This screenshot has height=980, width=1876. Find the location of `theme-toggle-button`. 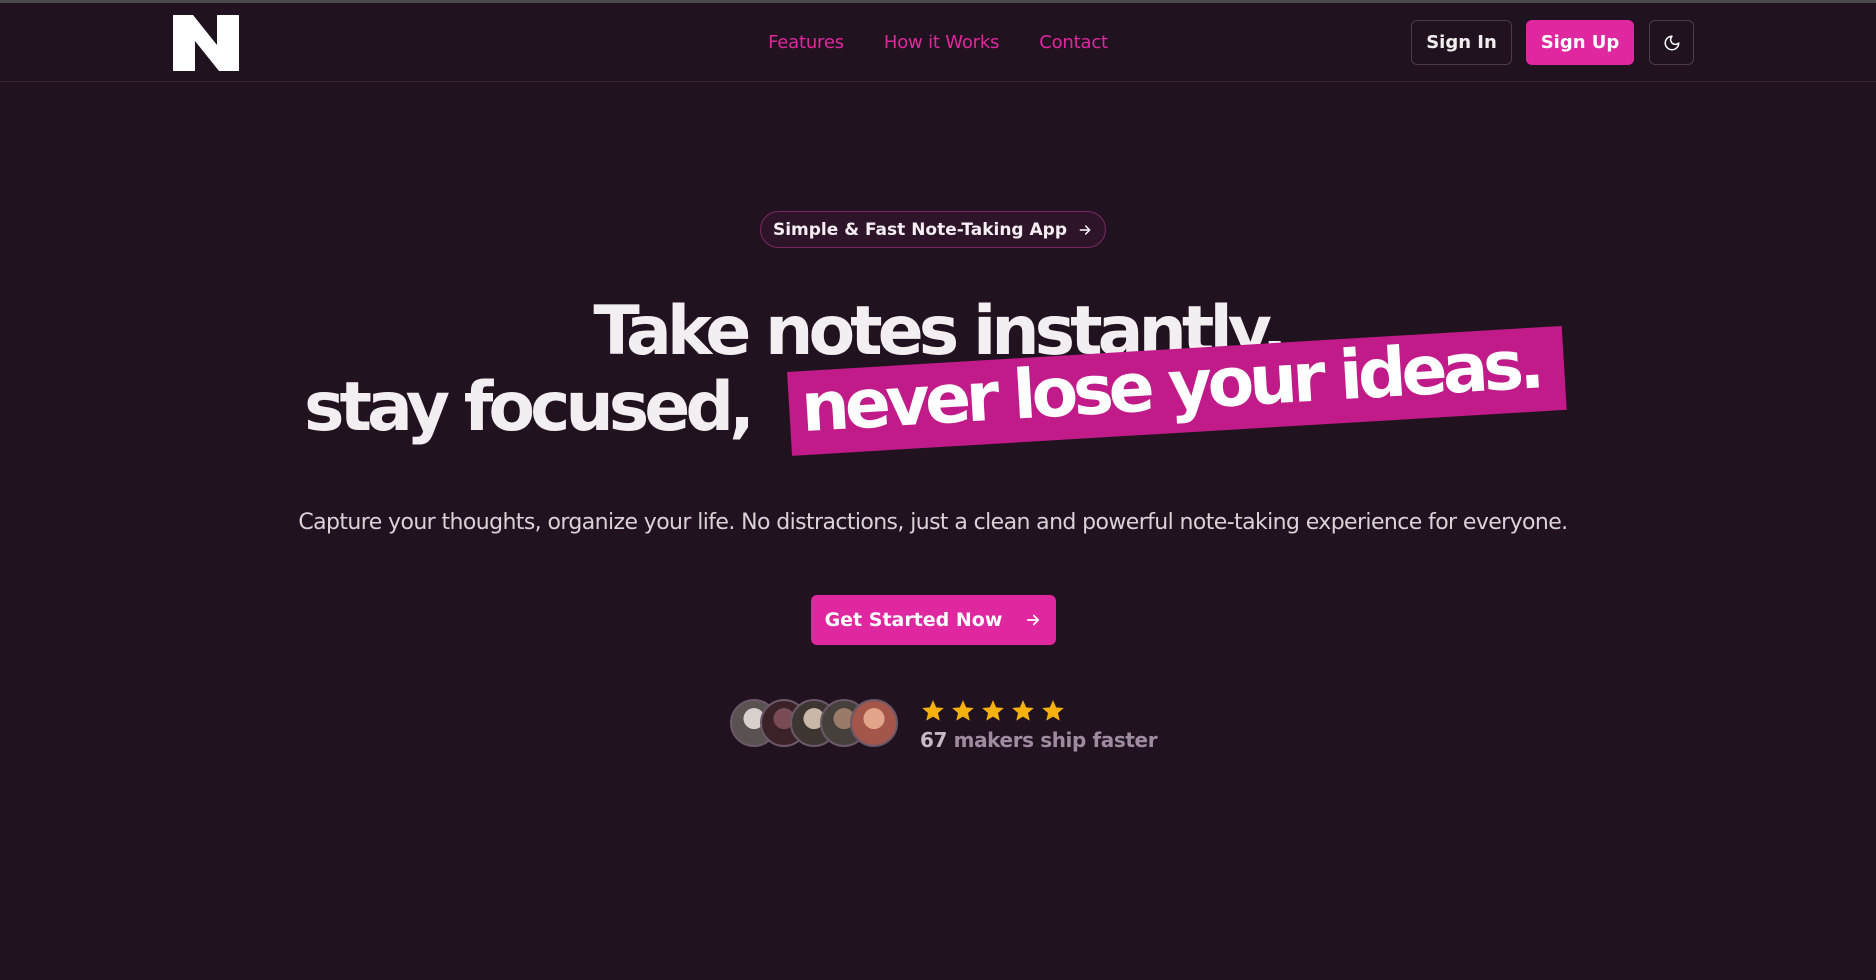

theme-toggle-button is located at coordinates (1671, 42).